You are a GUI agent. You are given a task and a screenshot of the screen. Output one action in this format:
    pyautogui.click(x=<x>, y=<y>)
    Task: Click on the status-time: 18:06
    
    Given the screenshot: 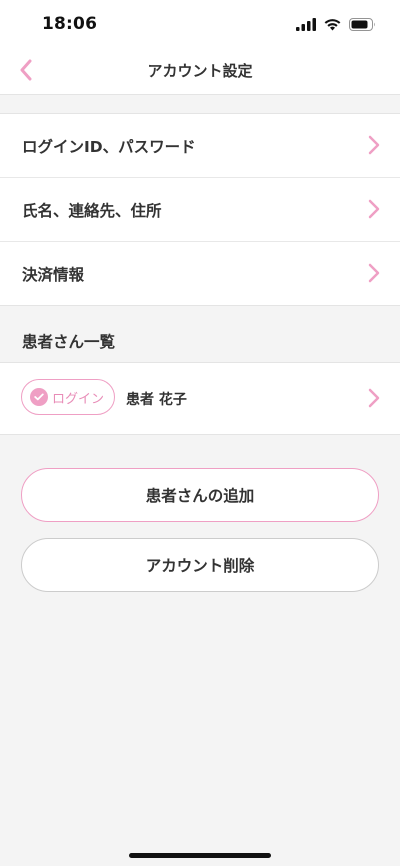 What is the action you would take?
    pyautogui.click(x=70, y=24)
    